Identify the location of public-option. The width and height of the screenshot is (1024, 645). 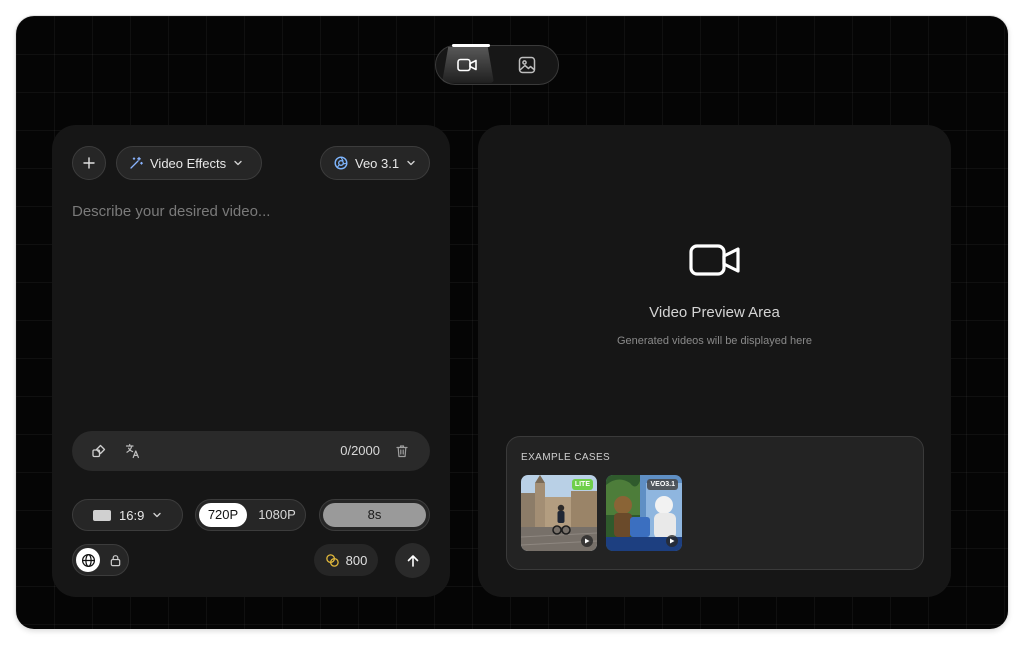
(88, 560).